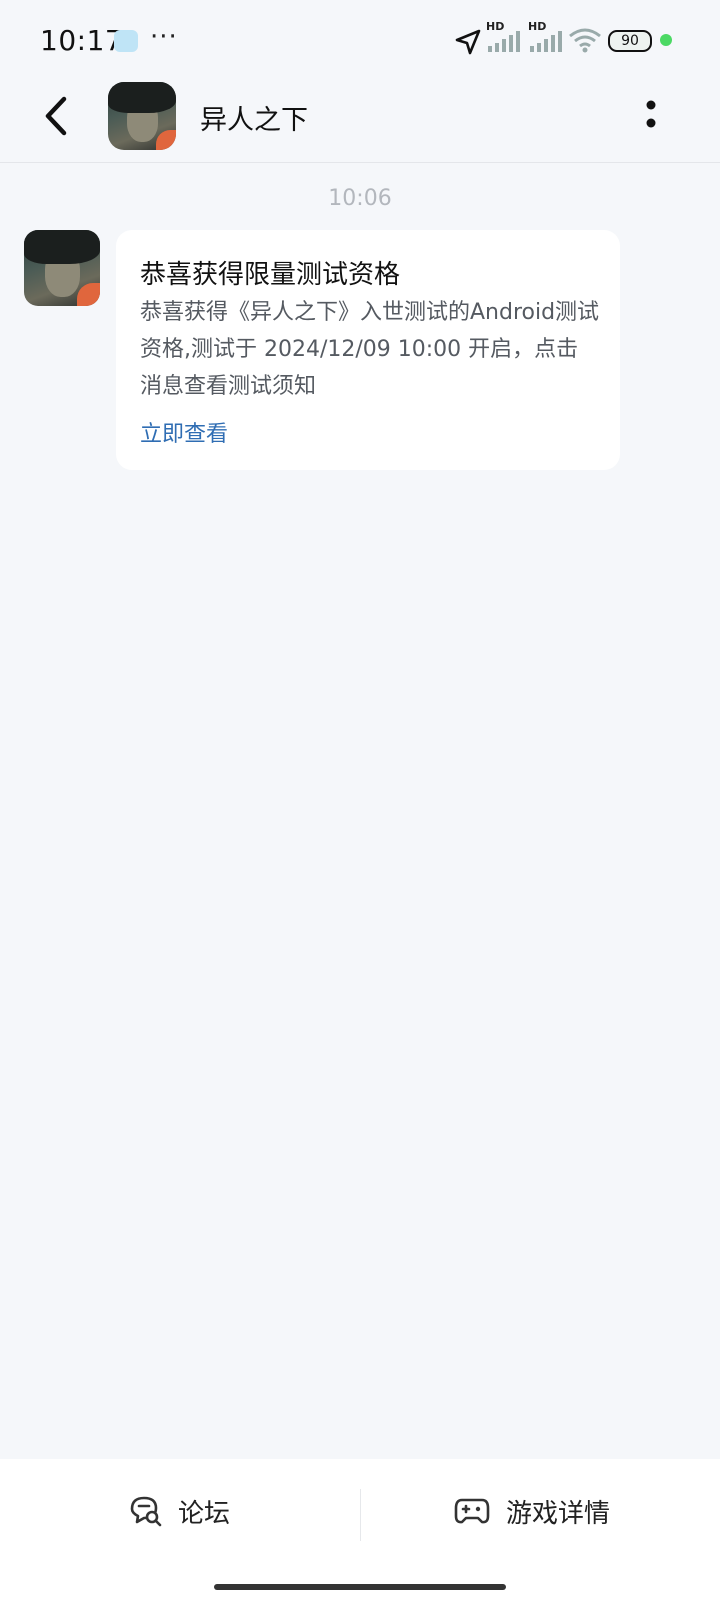 The width and height of the screenshot is (720, 1601). I want to click on status-bar: 10:17 ··· HD HD 90, so click(360, 41).